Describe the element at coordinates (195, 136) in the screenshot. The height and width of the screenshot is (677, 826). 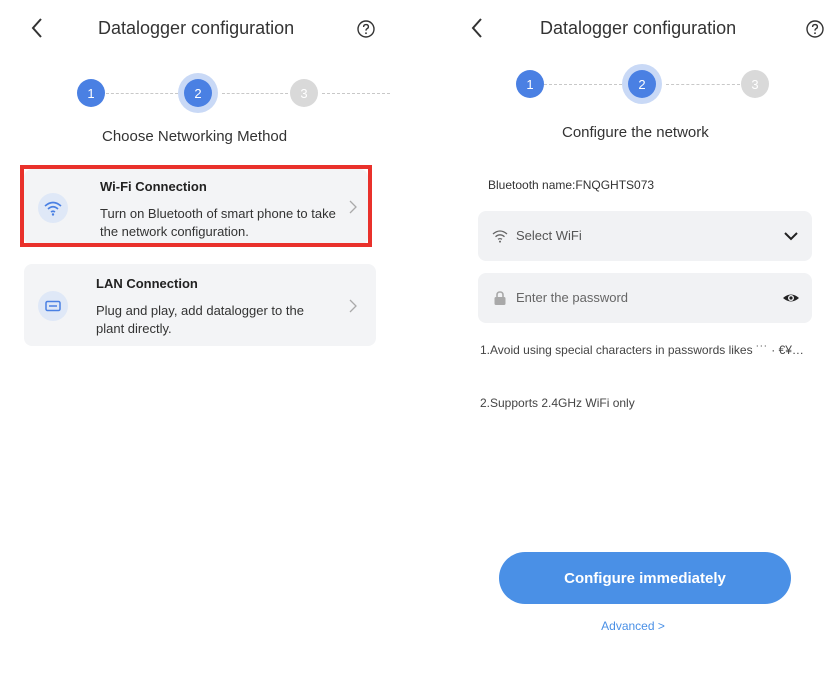
I see `section-subtitle: Choose Networking Method` at that location.